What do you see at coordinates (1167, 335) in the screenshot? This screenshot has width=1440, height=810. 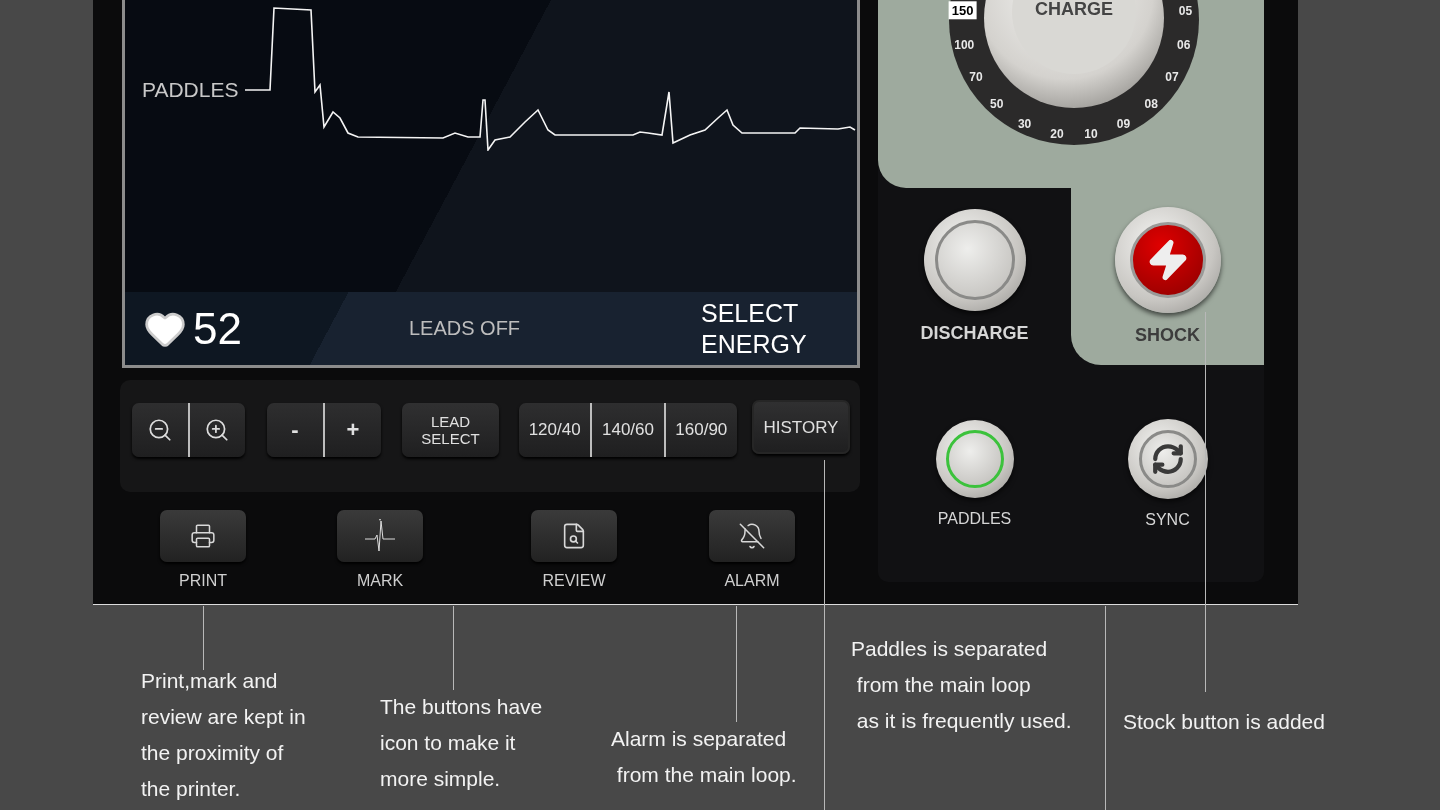 I see `button-label: SHOCK` at bounding box center [1167, 335].